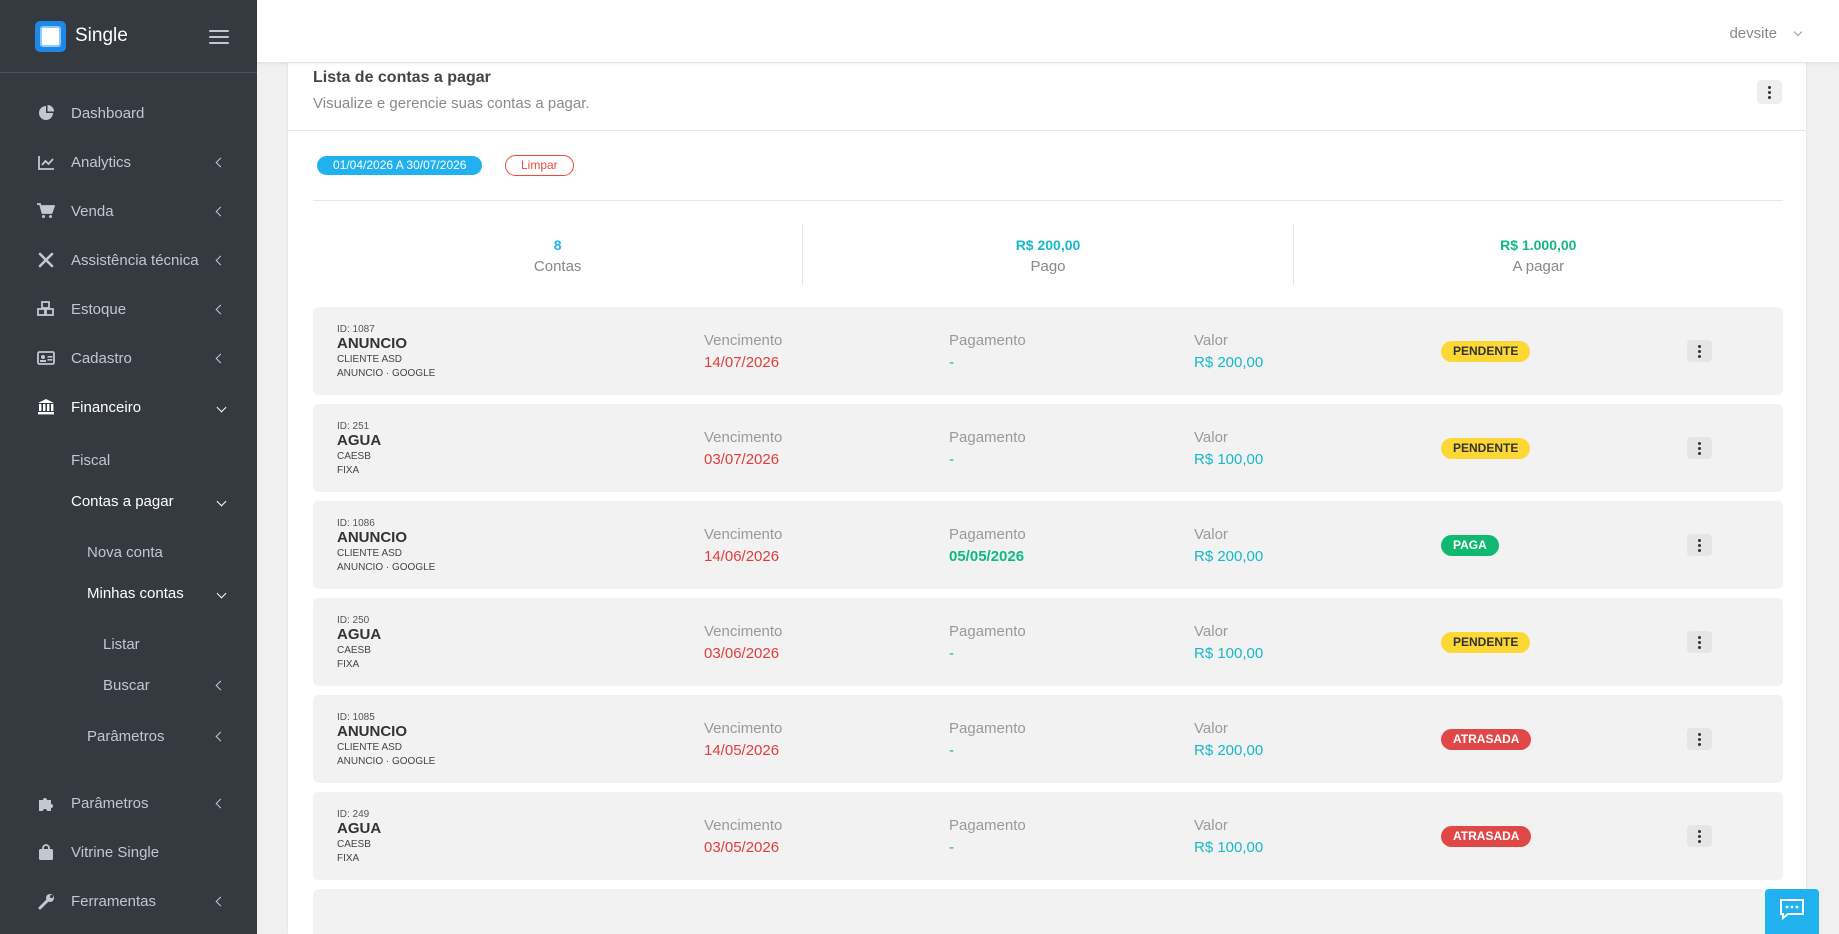  What do you see at coordinates (115, 852) in the screenshot?
I see `sidebar-item-label: Vitrine Single` at bounding box center [115, 852].